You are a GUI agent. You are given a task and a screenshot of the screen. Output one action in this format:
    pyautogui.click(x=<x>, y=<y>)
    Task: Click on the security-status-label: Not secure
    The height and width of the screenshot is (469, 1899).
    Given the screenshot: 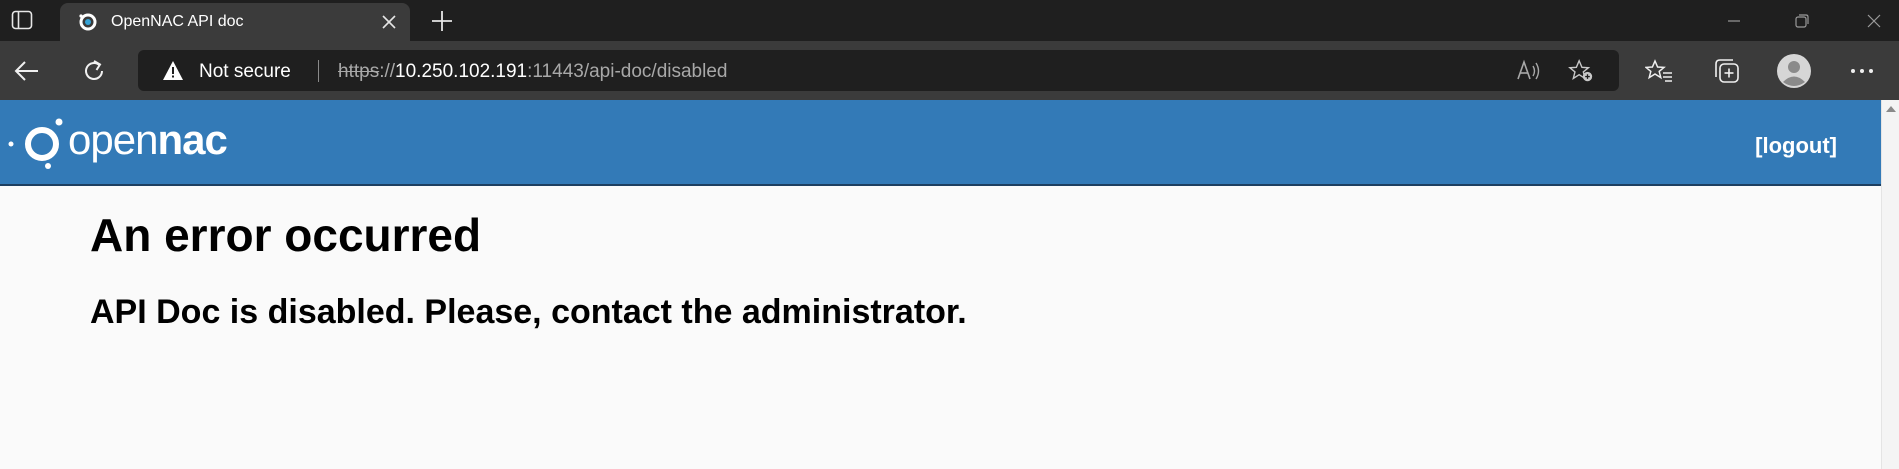 What is the action you would take?
    pyautogui.click(x=245, y=72)
    